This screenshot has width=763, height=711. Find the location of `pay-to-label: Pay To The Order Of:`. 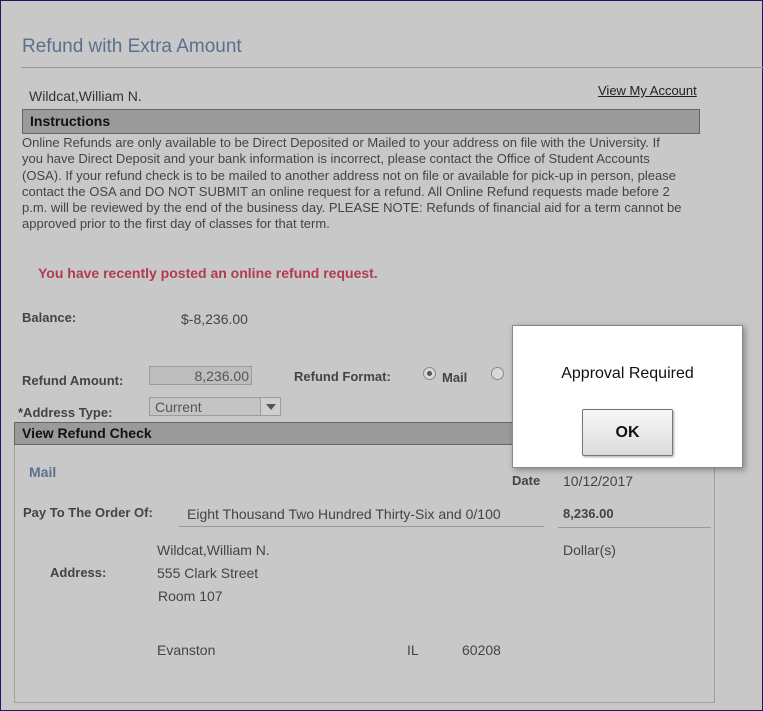

pay-to-label: Pay To The Order Of: is located at coordinates (88, 512).